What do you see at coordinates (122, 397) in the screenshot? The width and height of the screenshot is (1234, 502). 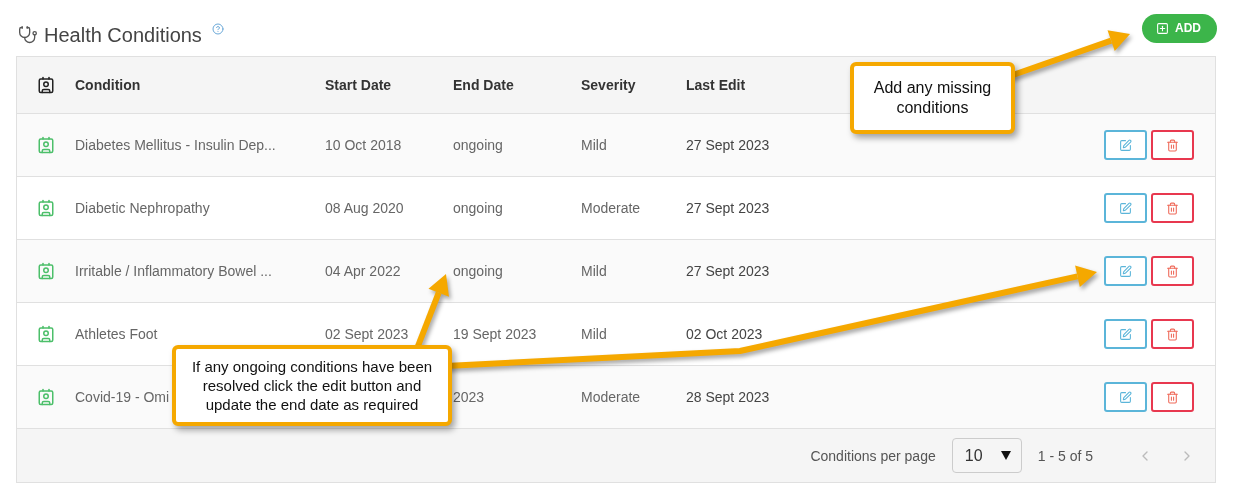 I see `table-cell: Covid-19 - Omi` at bounding box center [122, 397].